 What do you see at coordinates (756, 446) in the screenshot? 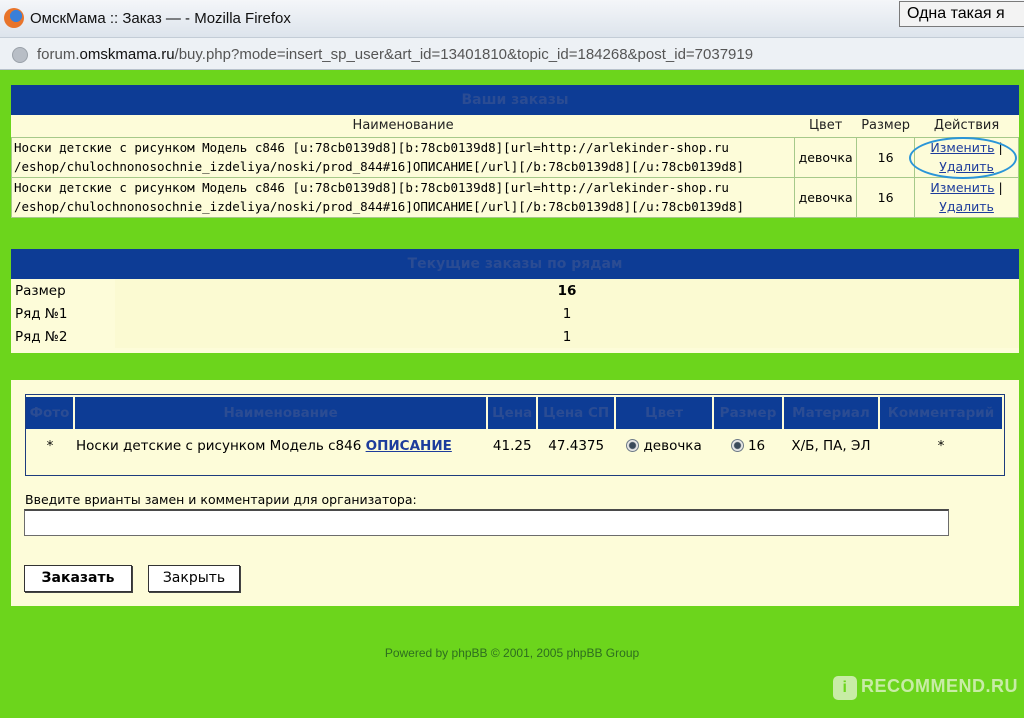
I see `product-size: 16` at bounding box center [756, 446].